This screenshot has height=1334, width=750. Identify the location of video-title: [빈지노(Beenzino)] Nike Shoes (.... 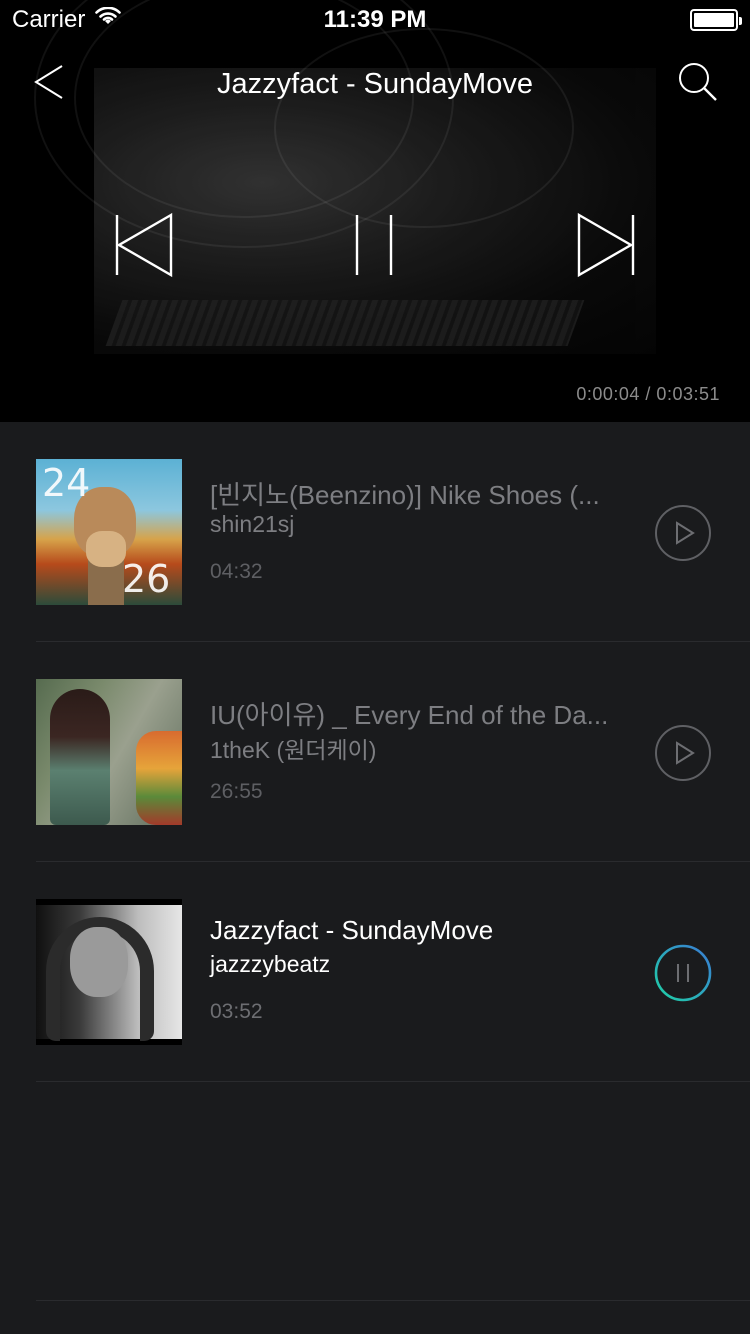
(420, 493).